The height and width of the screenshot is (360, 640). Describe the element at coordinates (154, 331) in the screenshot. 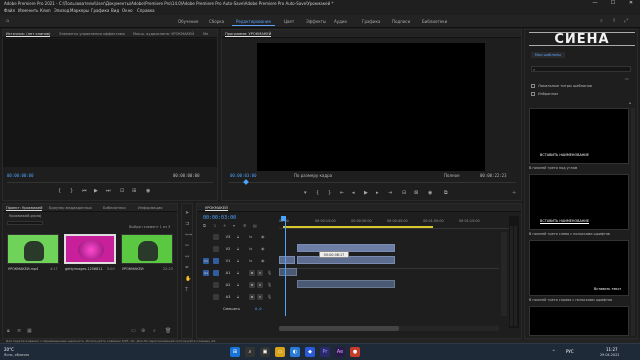

I see `search-icon: ⌕` at that location.